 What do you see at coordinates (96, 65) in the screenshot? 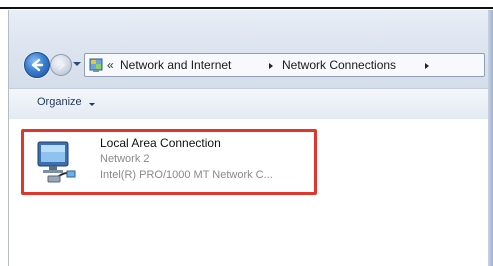
I see `control-panel-icon` at bounding box center [96, 65].